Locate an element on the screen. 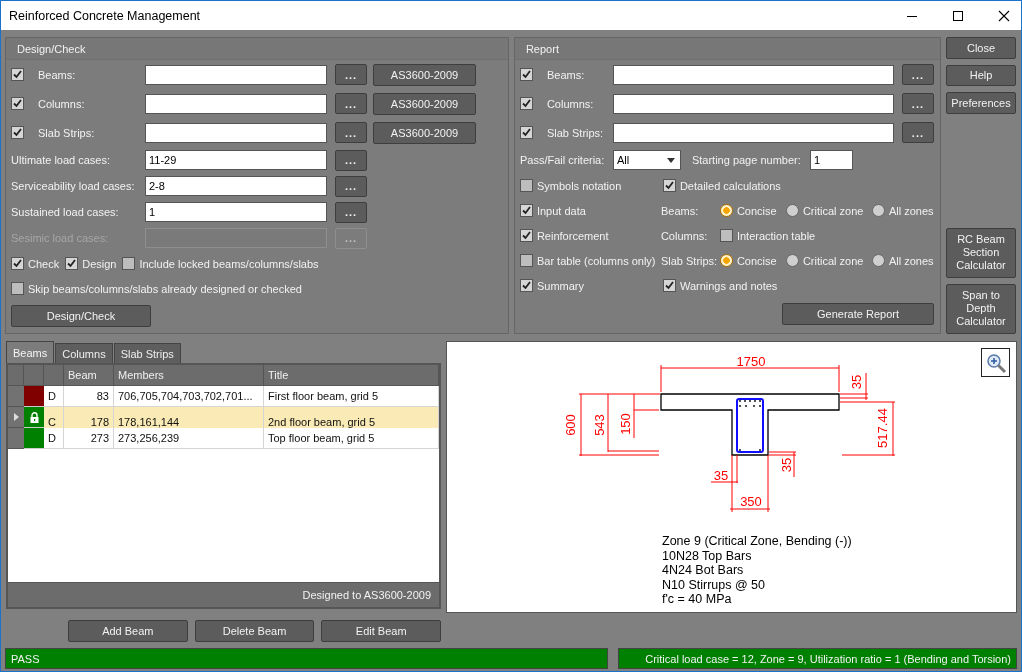  column-header: Beam is located at coordinates (89, 375).